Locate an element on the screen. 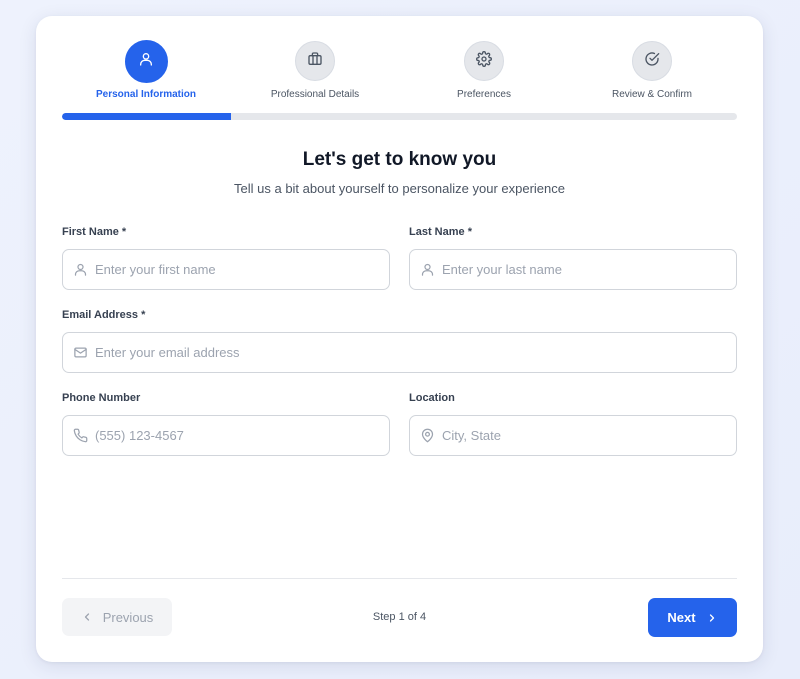  location-input is located at coordinates (585, 435).